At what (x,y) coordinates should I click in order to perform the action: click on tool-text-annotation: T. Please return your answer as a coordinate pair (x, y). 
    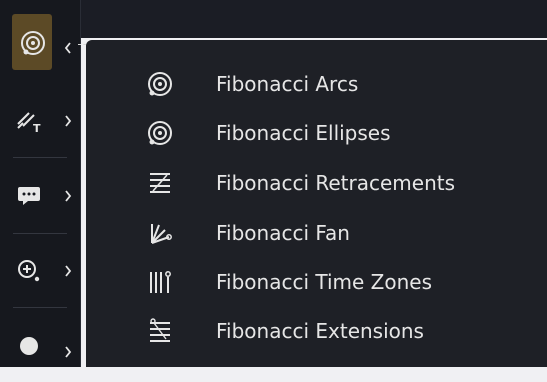
    Looking at the image, I should click on (40, 121).